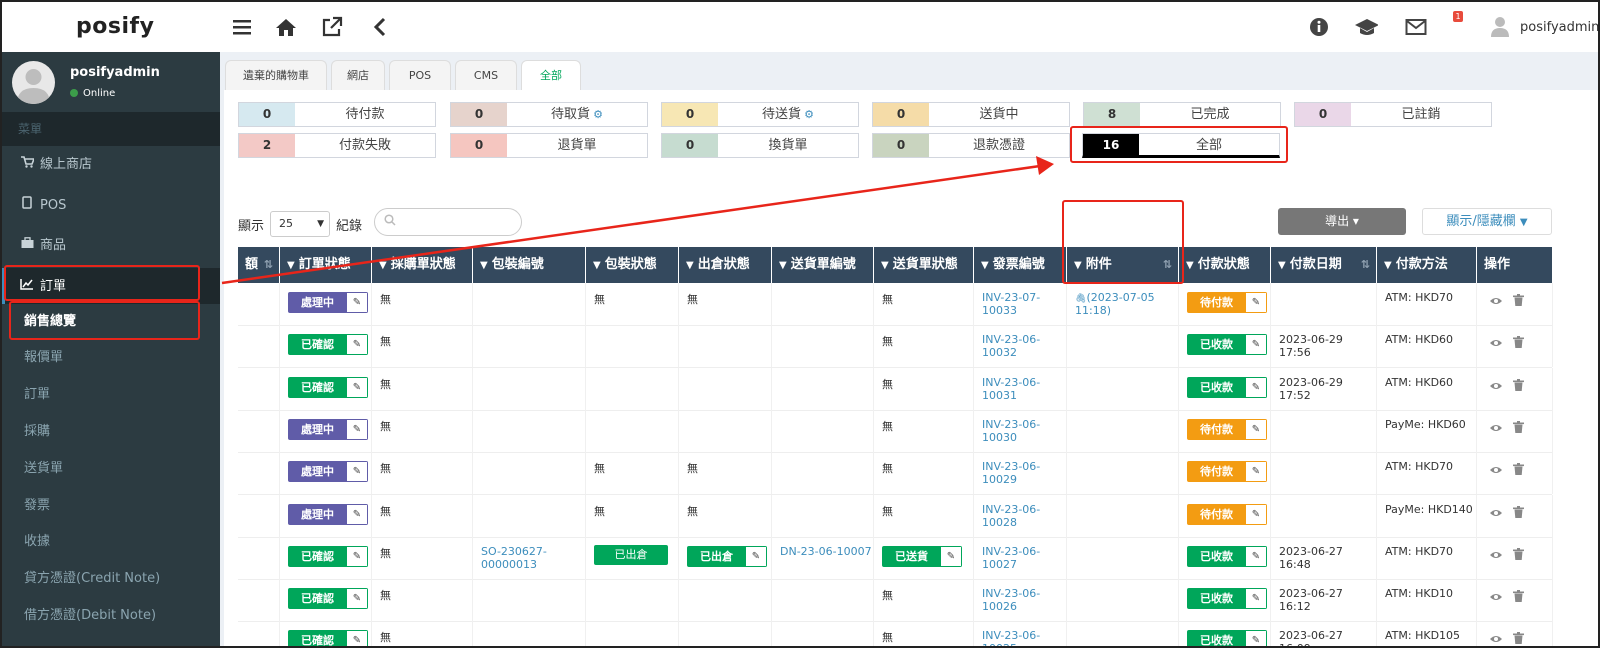  What do you see at coordinates (1487, 221) in the screenshot?
I see `toggle-columns-button: 顯示/隱藏欄 ▼` at bounding box center [1487, 221].